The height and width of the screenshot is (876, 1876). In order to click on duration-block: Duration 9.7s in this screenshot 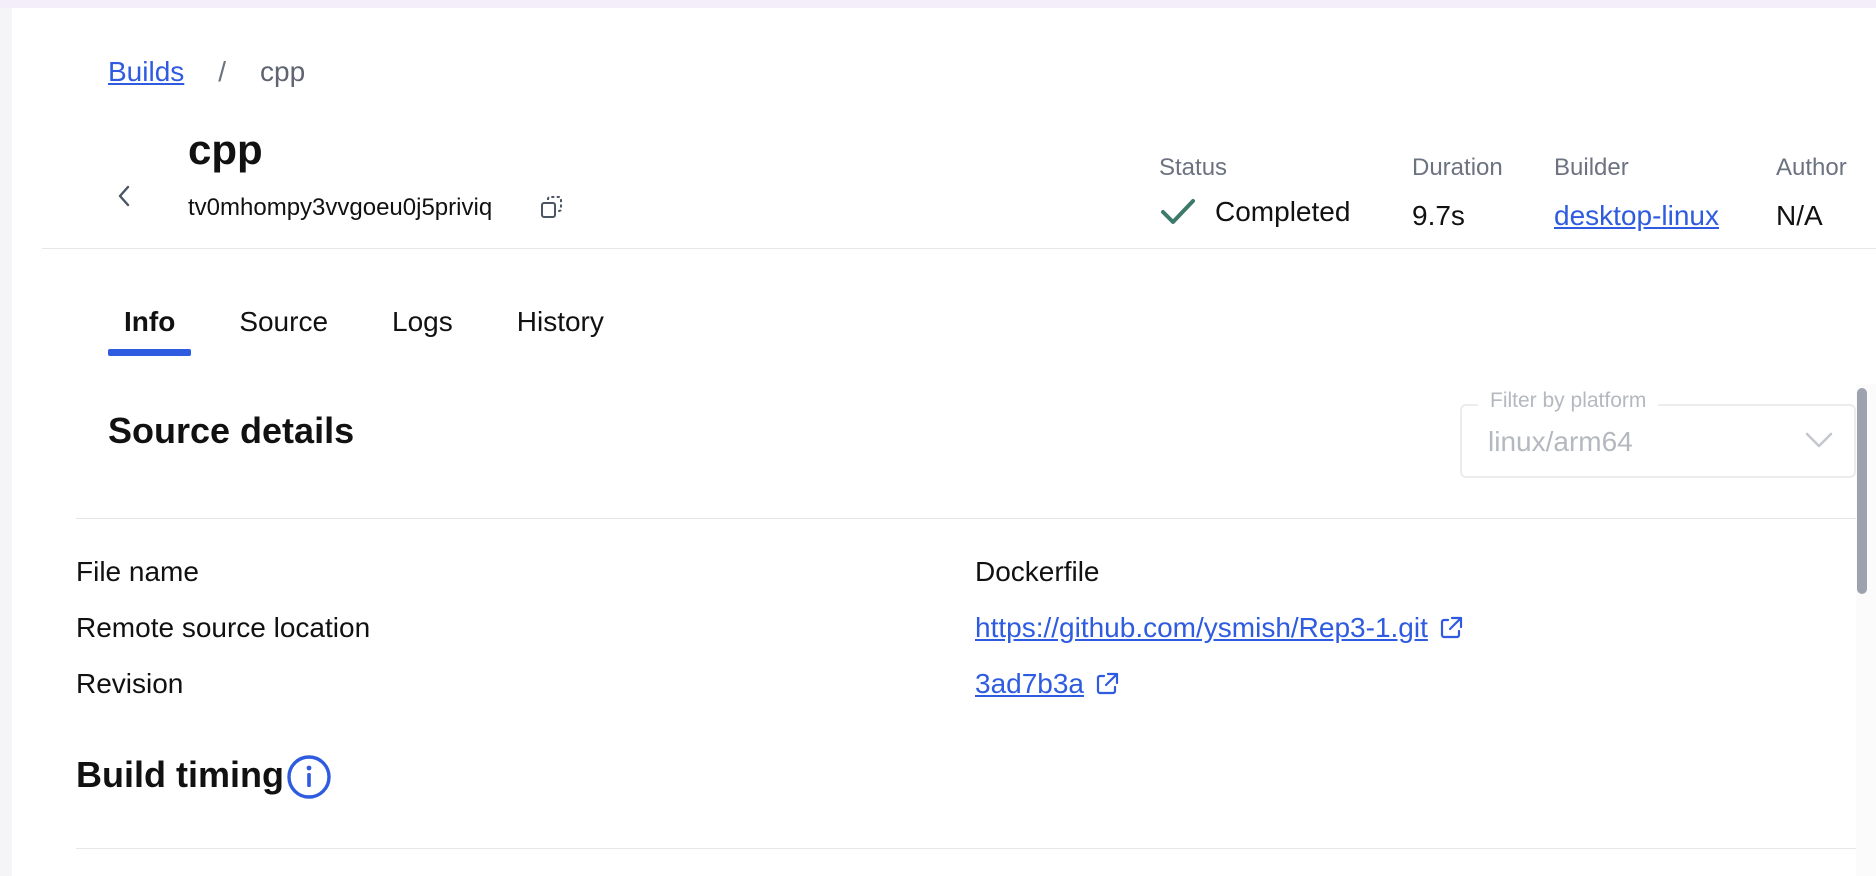, I will do `click(1457, 193)`.